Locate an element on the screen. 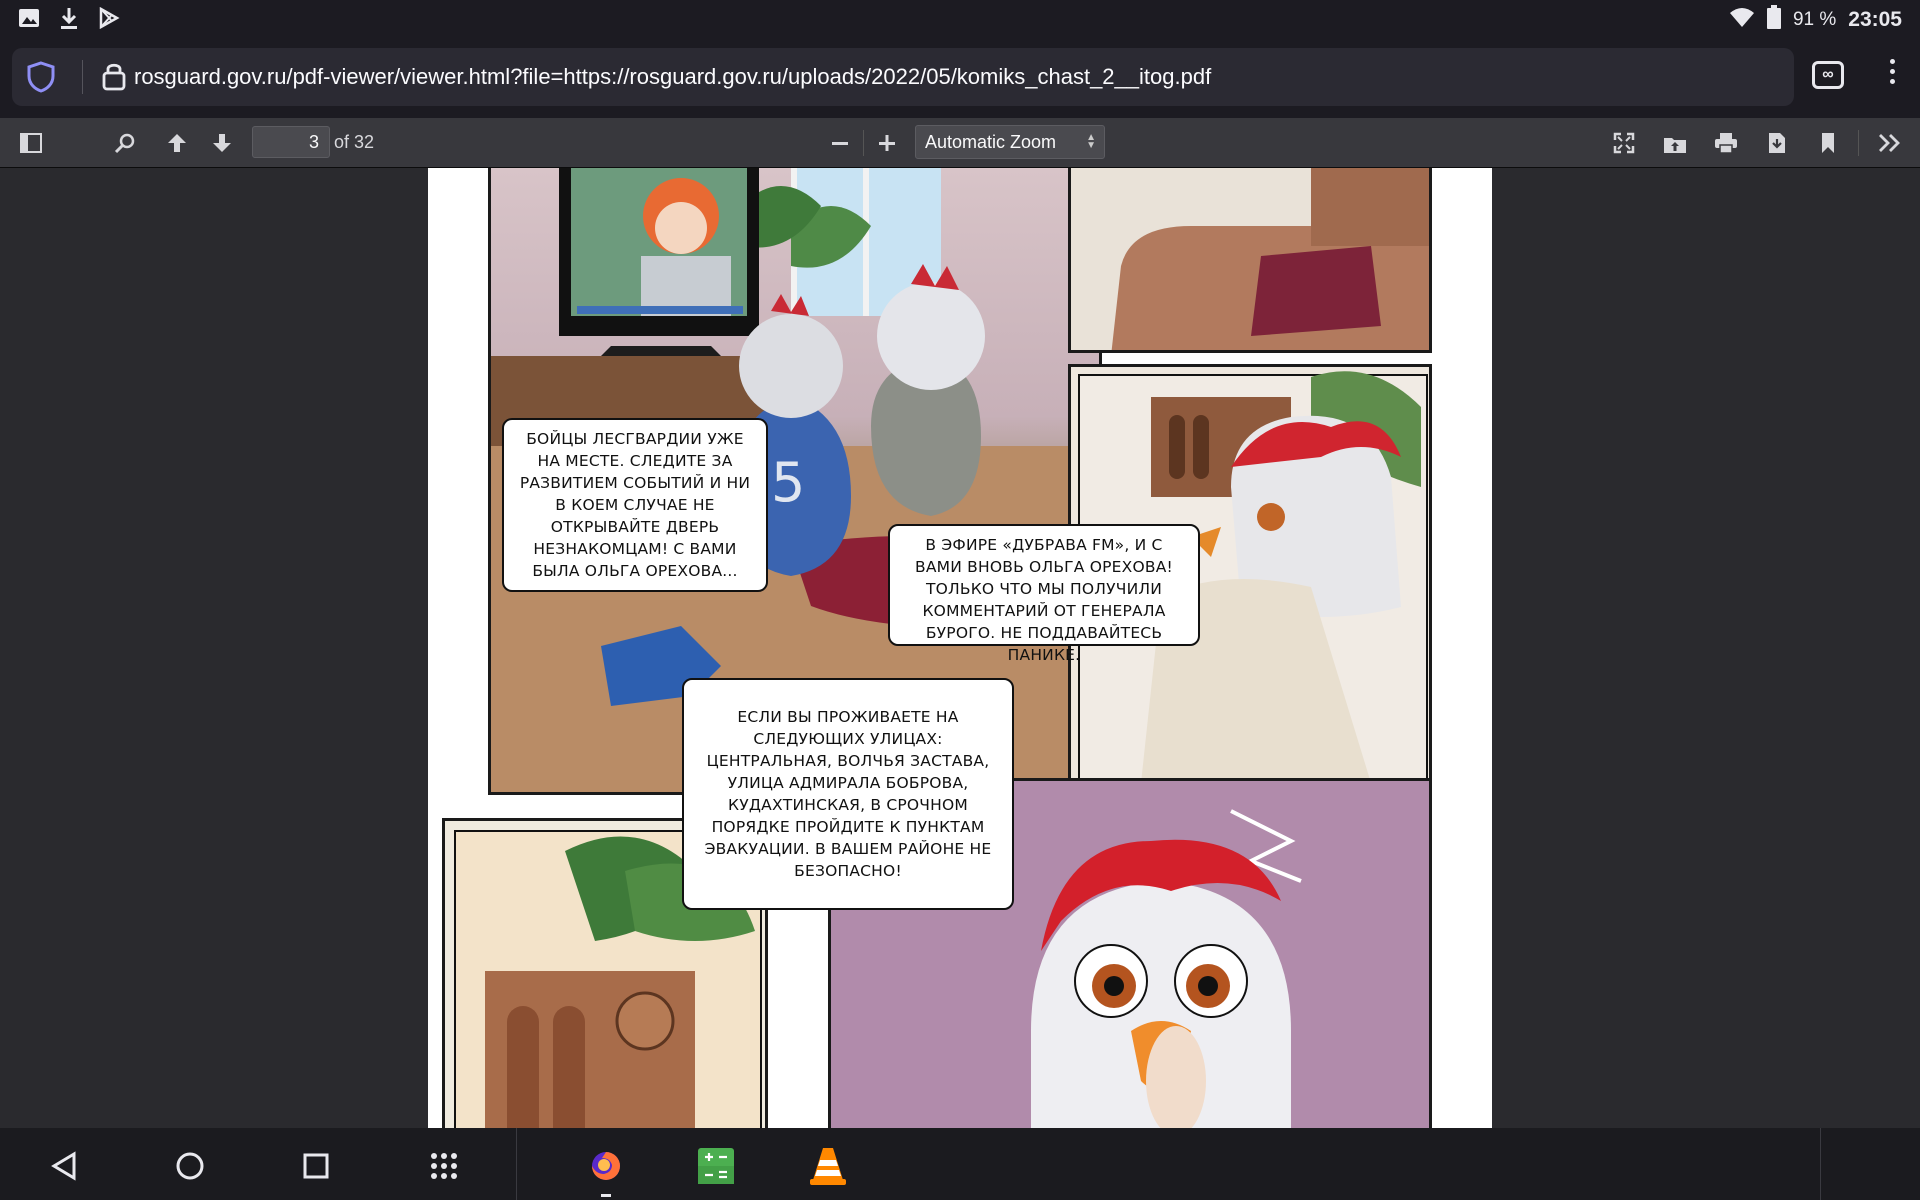  page-number-input: 3 is located at coordinates (291, 142).